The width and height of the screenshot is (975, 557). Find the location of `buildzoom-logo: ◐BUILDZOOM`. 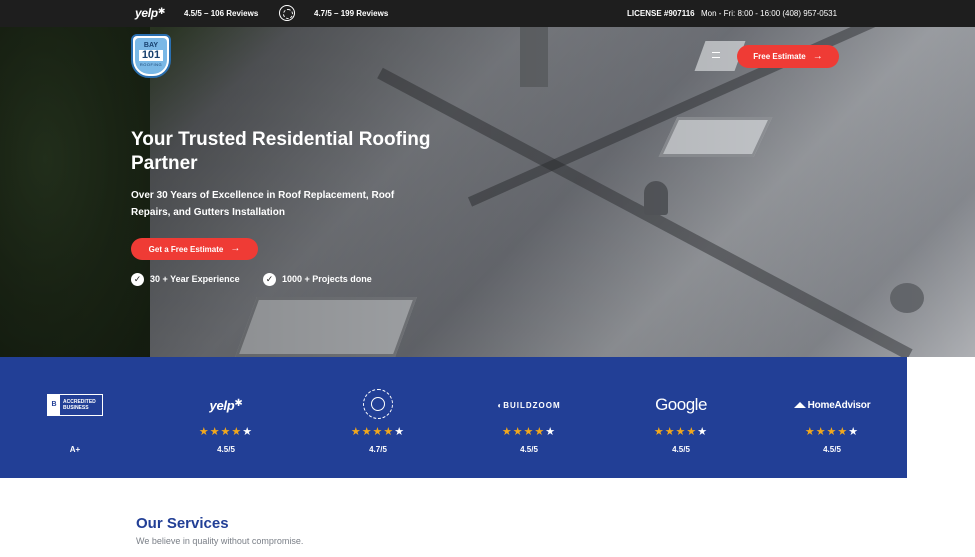

buildzoom-logo: ◐BUILDZOOM is located at coordinates (529, 405).